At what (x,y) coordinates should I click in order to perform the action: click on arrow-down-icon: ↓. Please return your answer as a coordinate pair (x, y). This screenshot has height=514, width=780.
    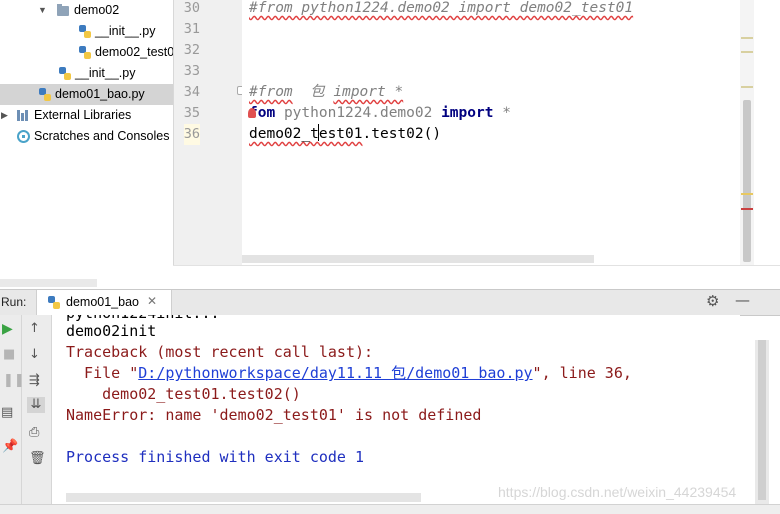
    Looking at the image, I should click on (34, 355).